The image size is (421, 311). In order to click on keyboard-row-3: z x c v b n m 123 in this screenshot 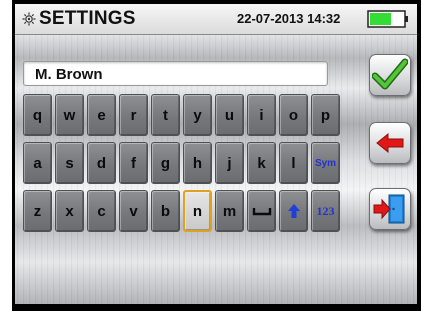, I will do `click(183, 212)`.